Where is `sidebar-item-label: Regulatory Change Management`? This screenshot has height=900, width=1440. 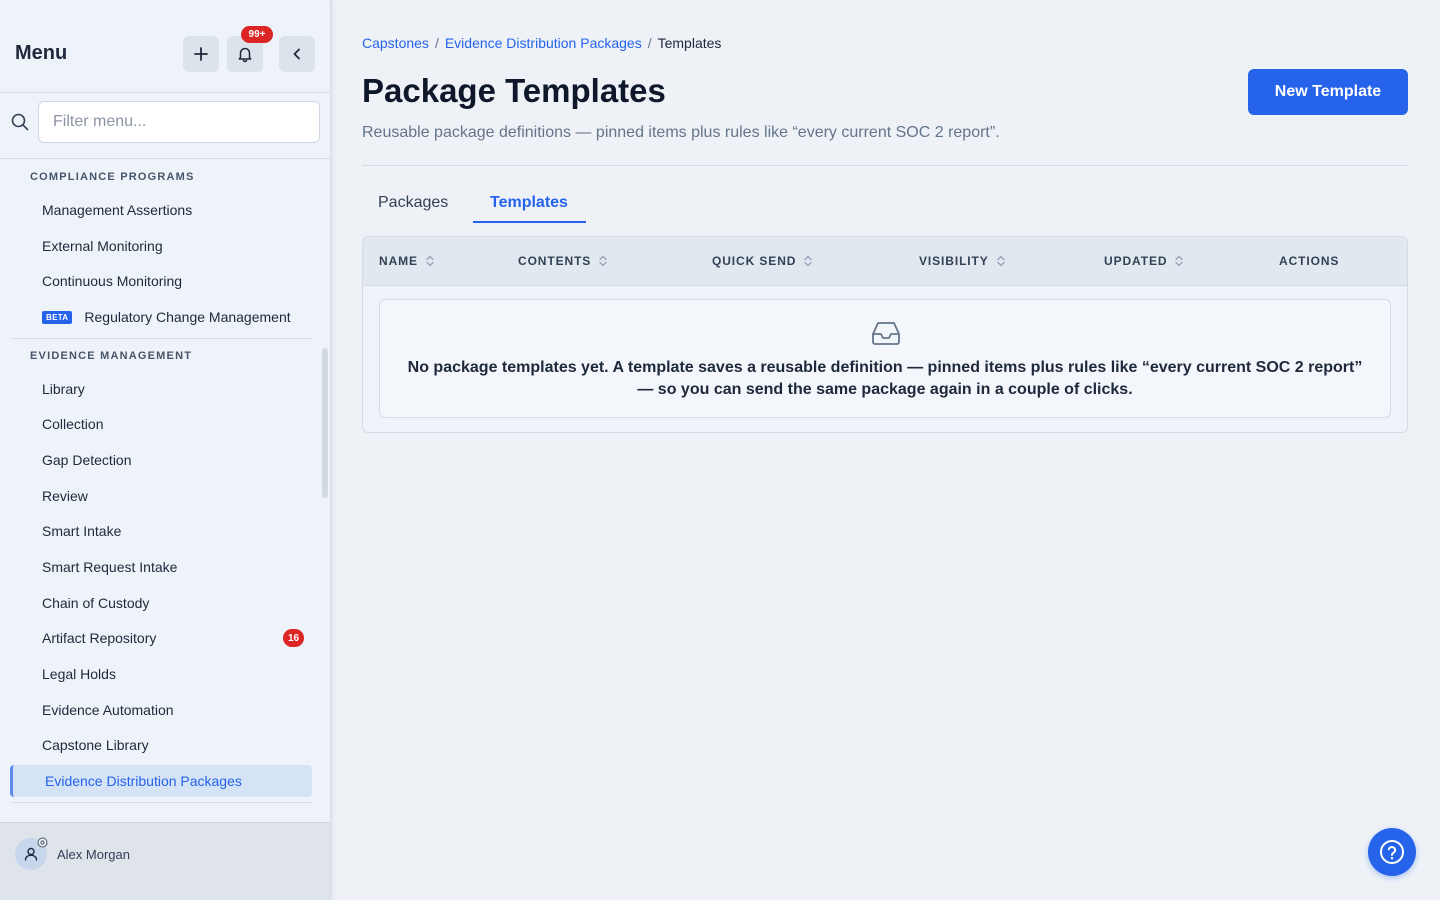
sidebar-item-label: Regulatory Change Management is located at coordinates (187, 317).